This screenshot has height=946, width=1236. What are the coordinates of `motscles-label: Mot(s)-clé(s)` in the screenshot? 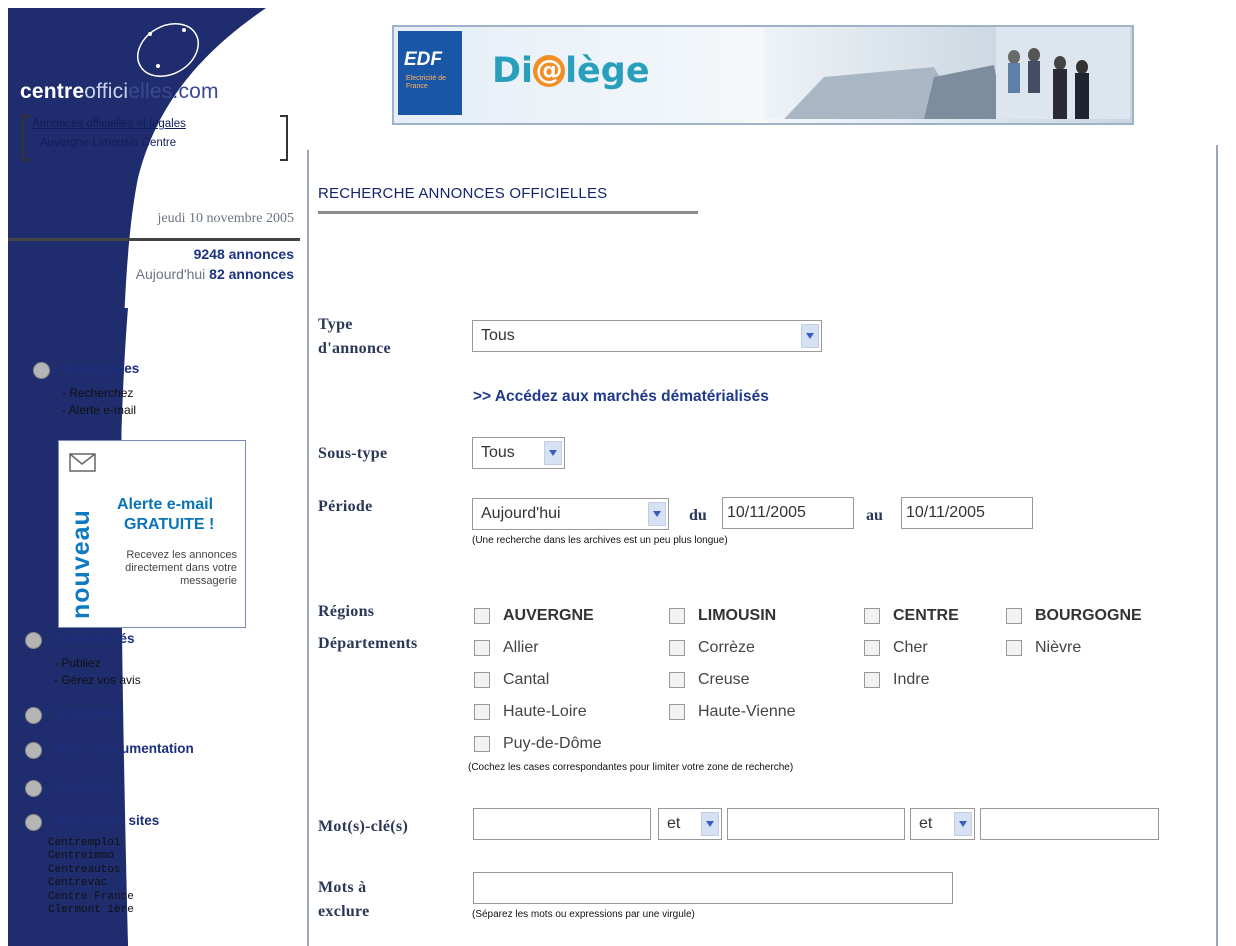 It's located at (363, 826).